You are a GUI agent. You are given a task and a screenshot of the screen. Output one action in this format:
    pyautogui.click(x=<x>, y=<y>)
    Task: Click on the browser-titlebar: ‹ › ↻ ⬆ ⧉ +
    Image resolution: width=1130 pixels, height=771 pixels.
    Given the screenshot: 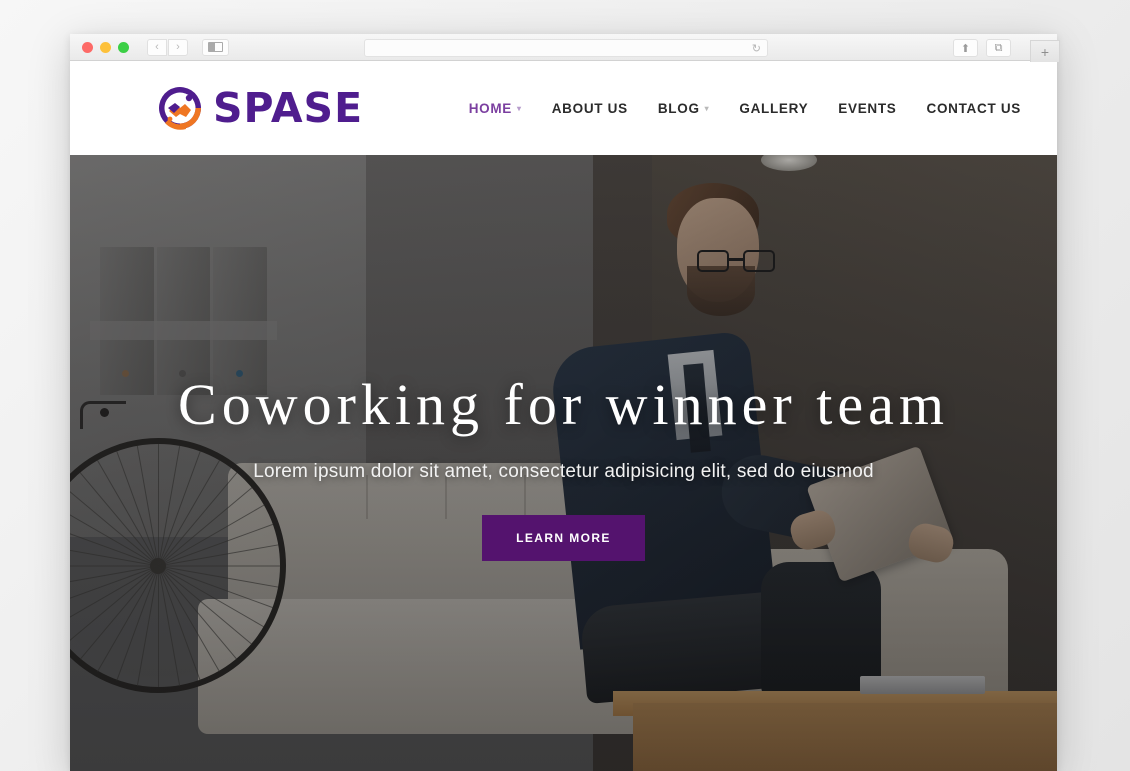 What is the action you would take?
    pyautogui.click(x=565, y=48)
    